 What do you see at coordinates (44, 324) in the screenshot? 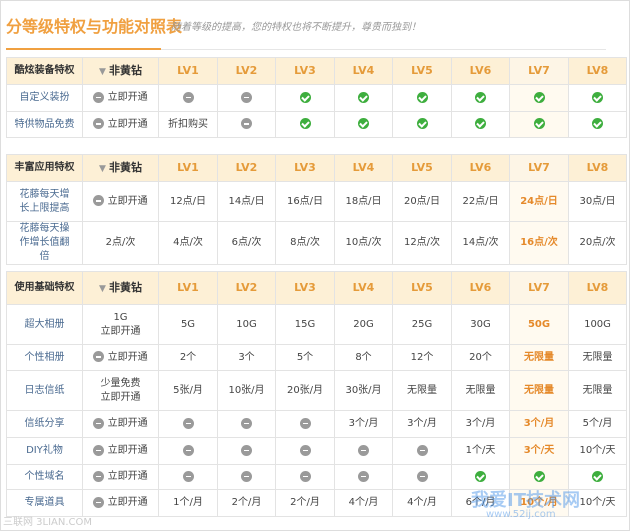
I see `row-label-text: 超大相册` at bounding box center [44, 324].